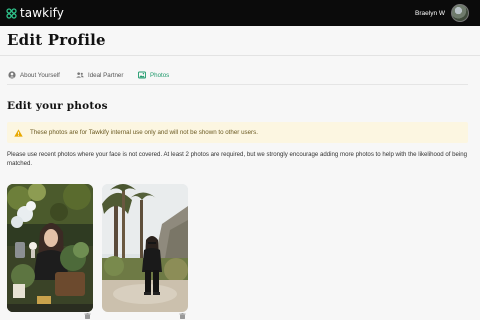  I want to click on tab-label: Ideal Partner, so click(106, 75).